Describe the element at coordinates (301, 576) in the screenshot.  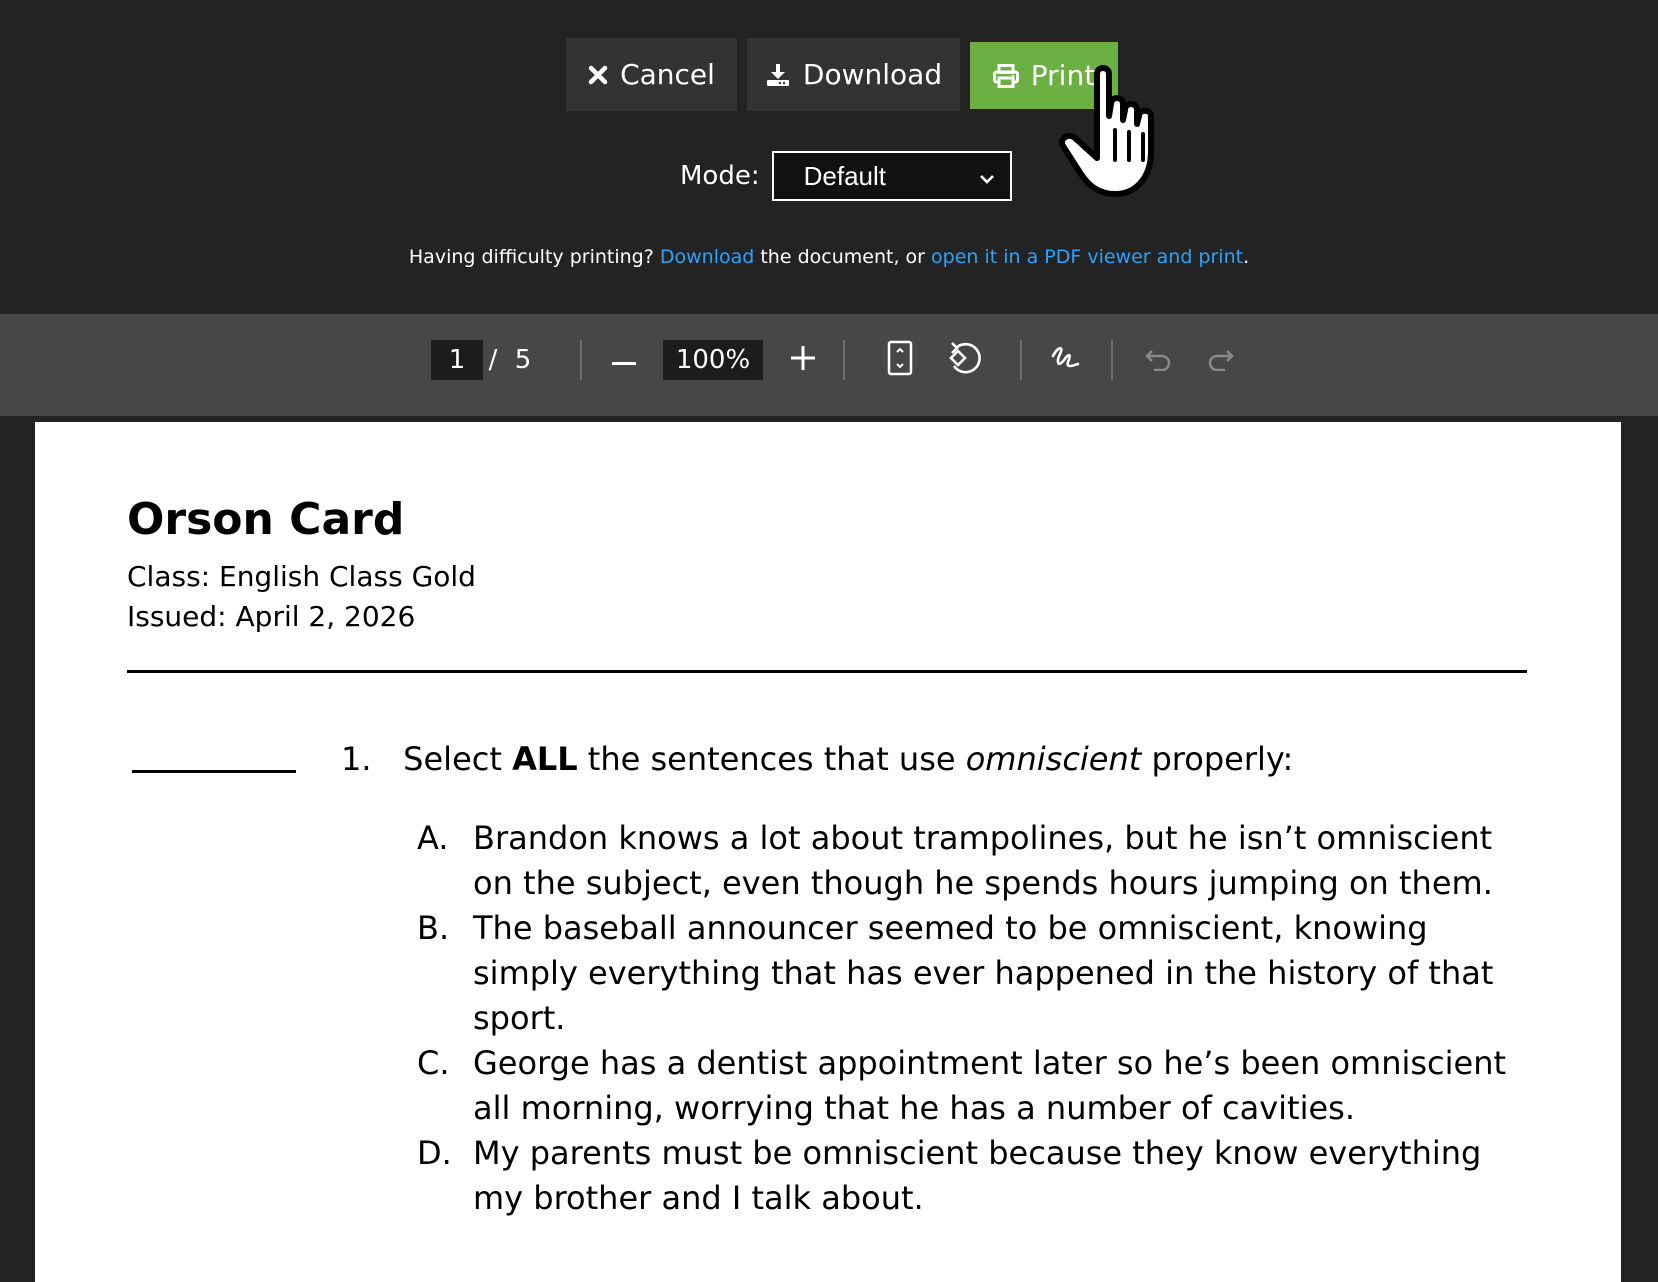
I see `class-line: Class: English Class Gold` at that location.